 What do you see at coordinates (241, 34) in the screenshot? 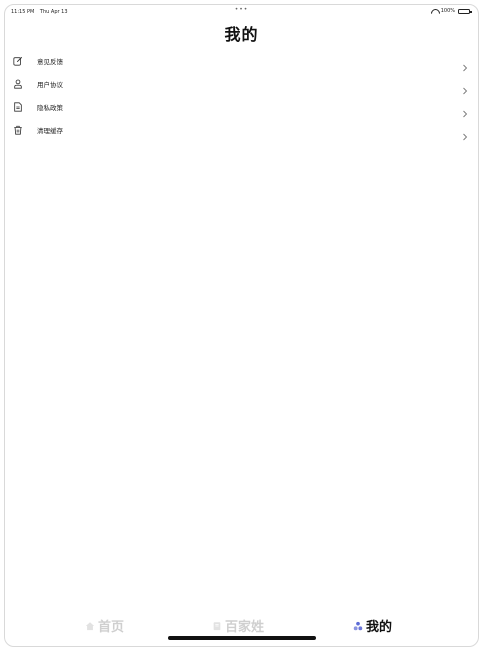
I see `page-title: 我的` at bounding box center [241, 34].